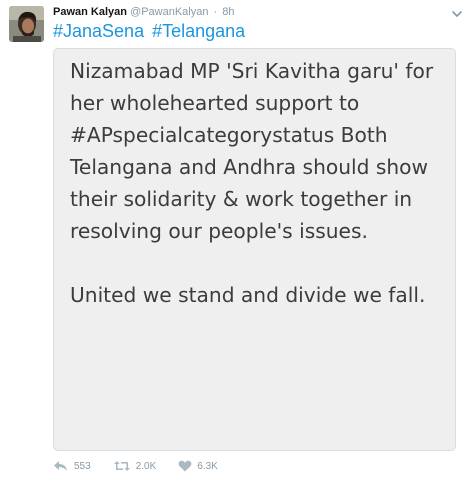 Image resolution: width=473 pixels, height=483 pixels. I want to click on reply-icon, so click(60, 466).